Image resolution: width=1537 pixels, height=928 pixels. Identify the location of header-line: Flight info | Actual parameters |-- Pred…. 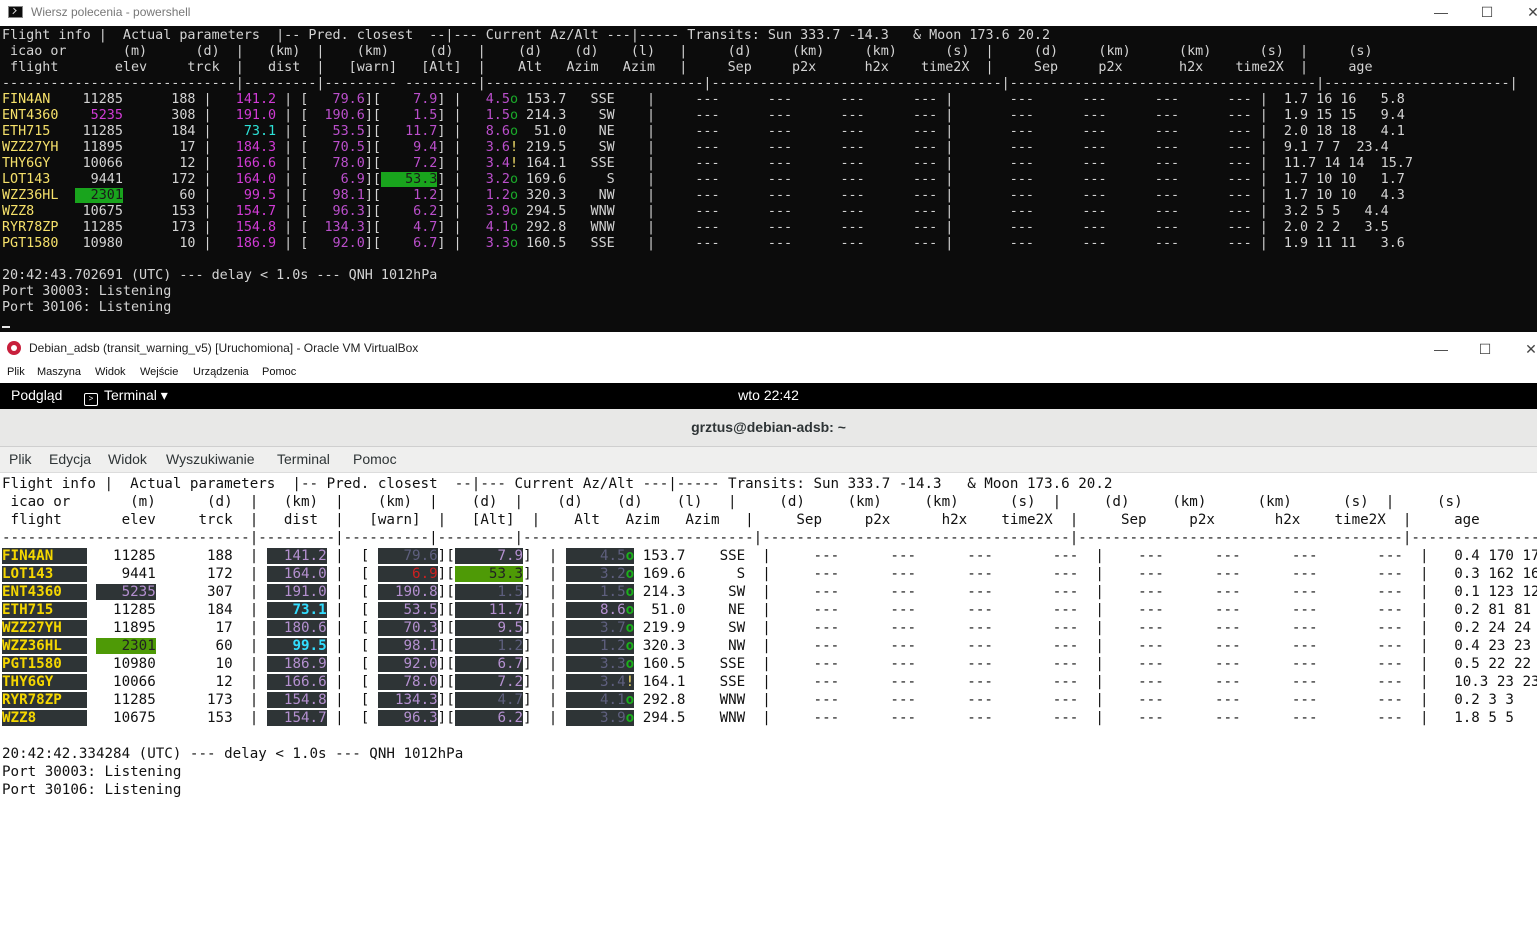
(526, 35).